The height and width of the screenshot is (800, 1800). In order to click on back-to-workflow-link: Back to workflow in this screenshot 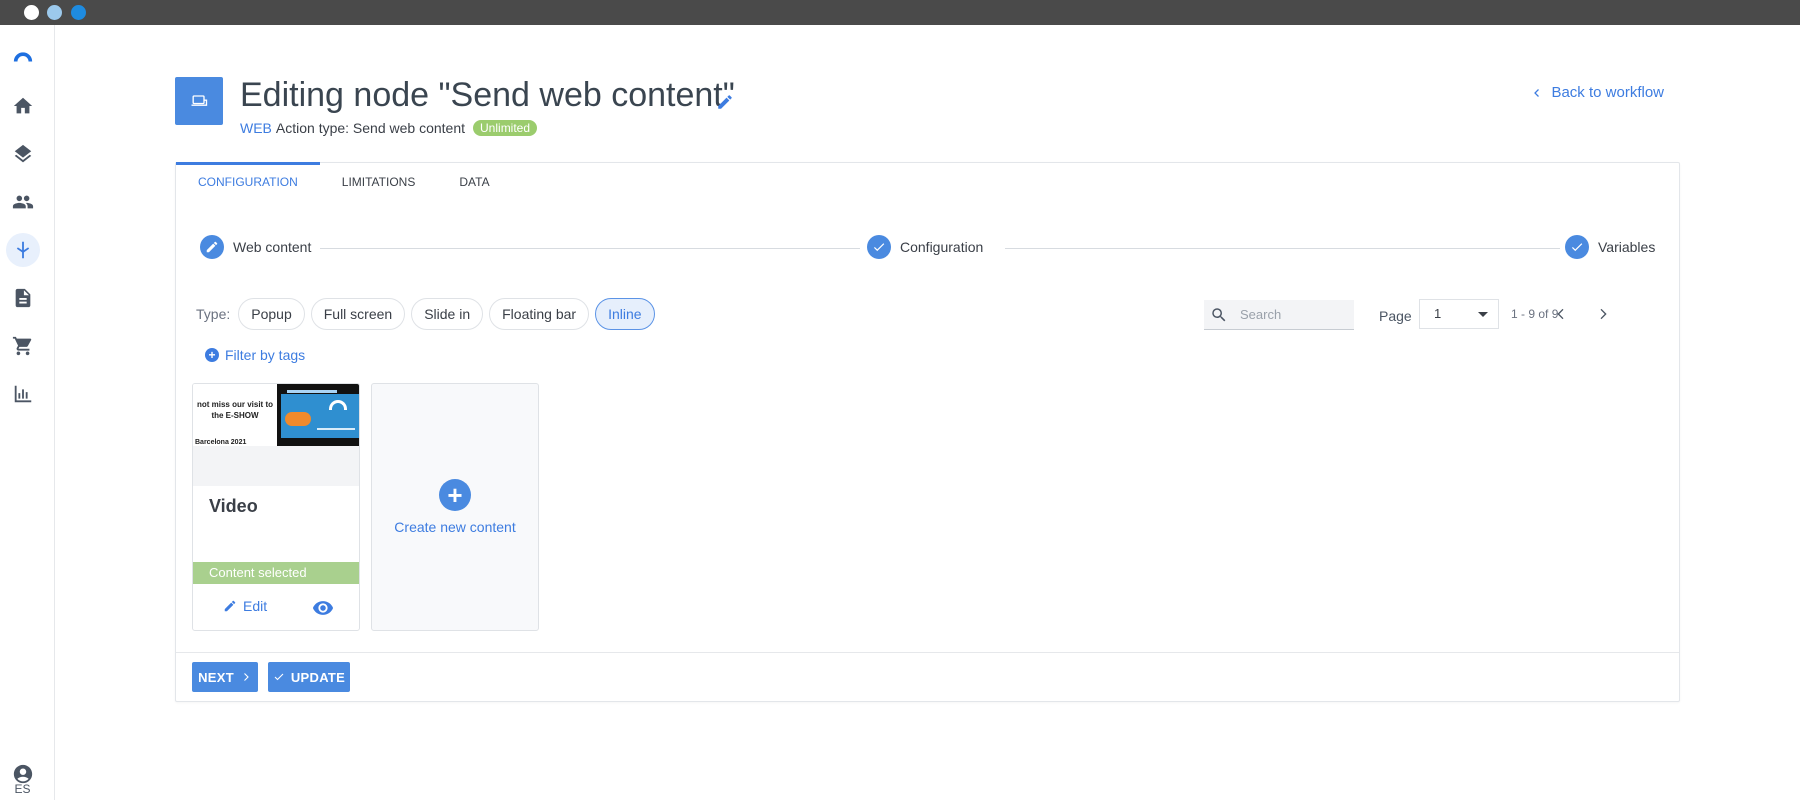, I will do `click(1597, 92)`.